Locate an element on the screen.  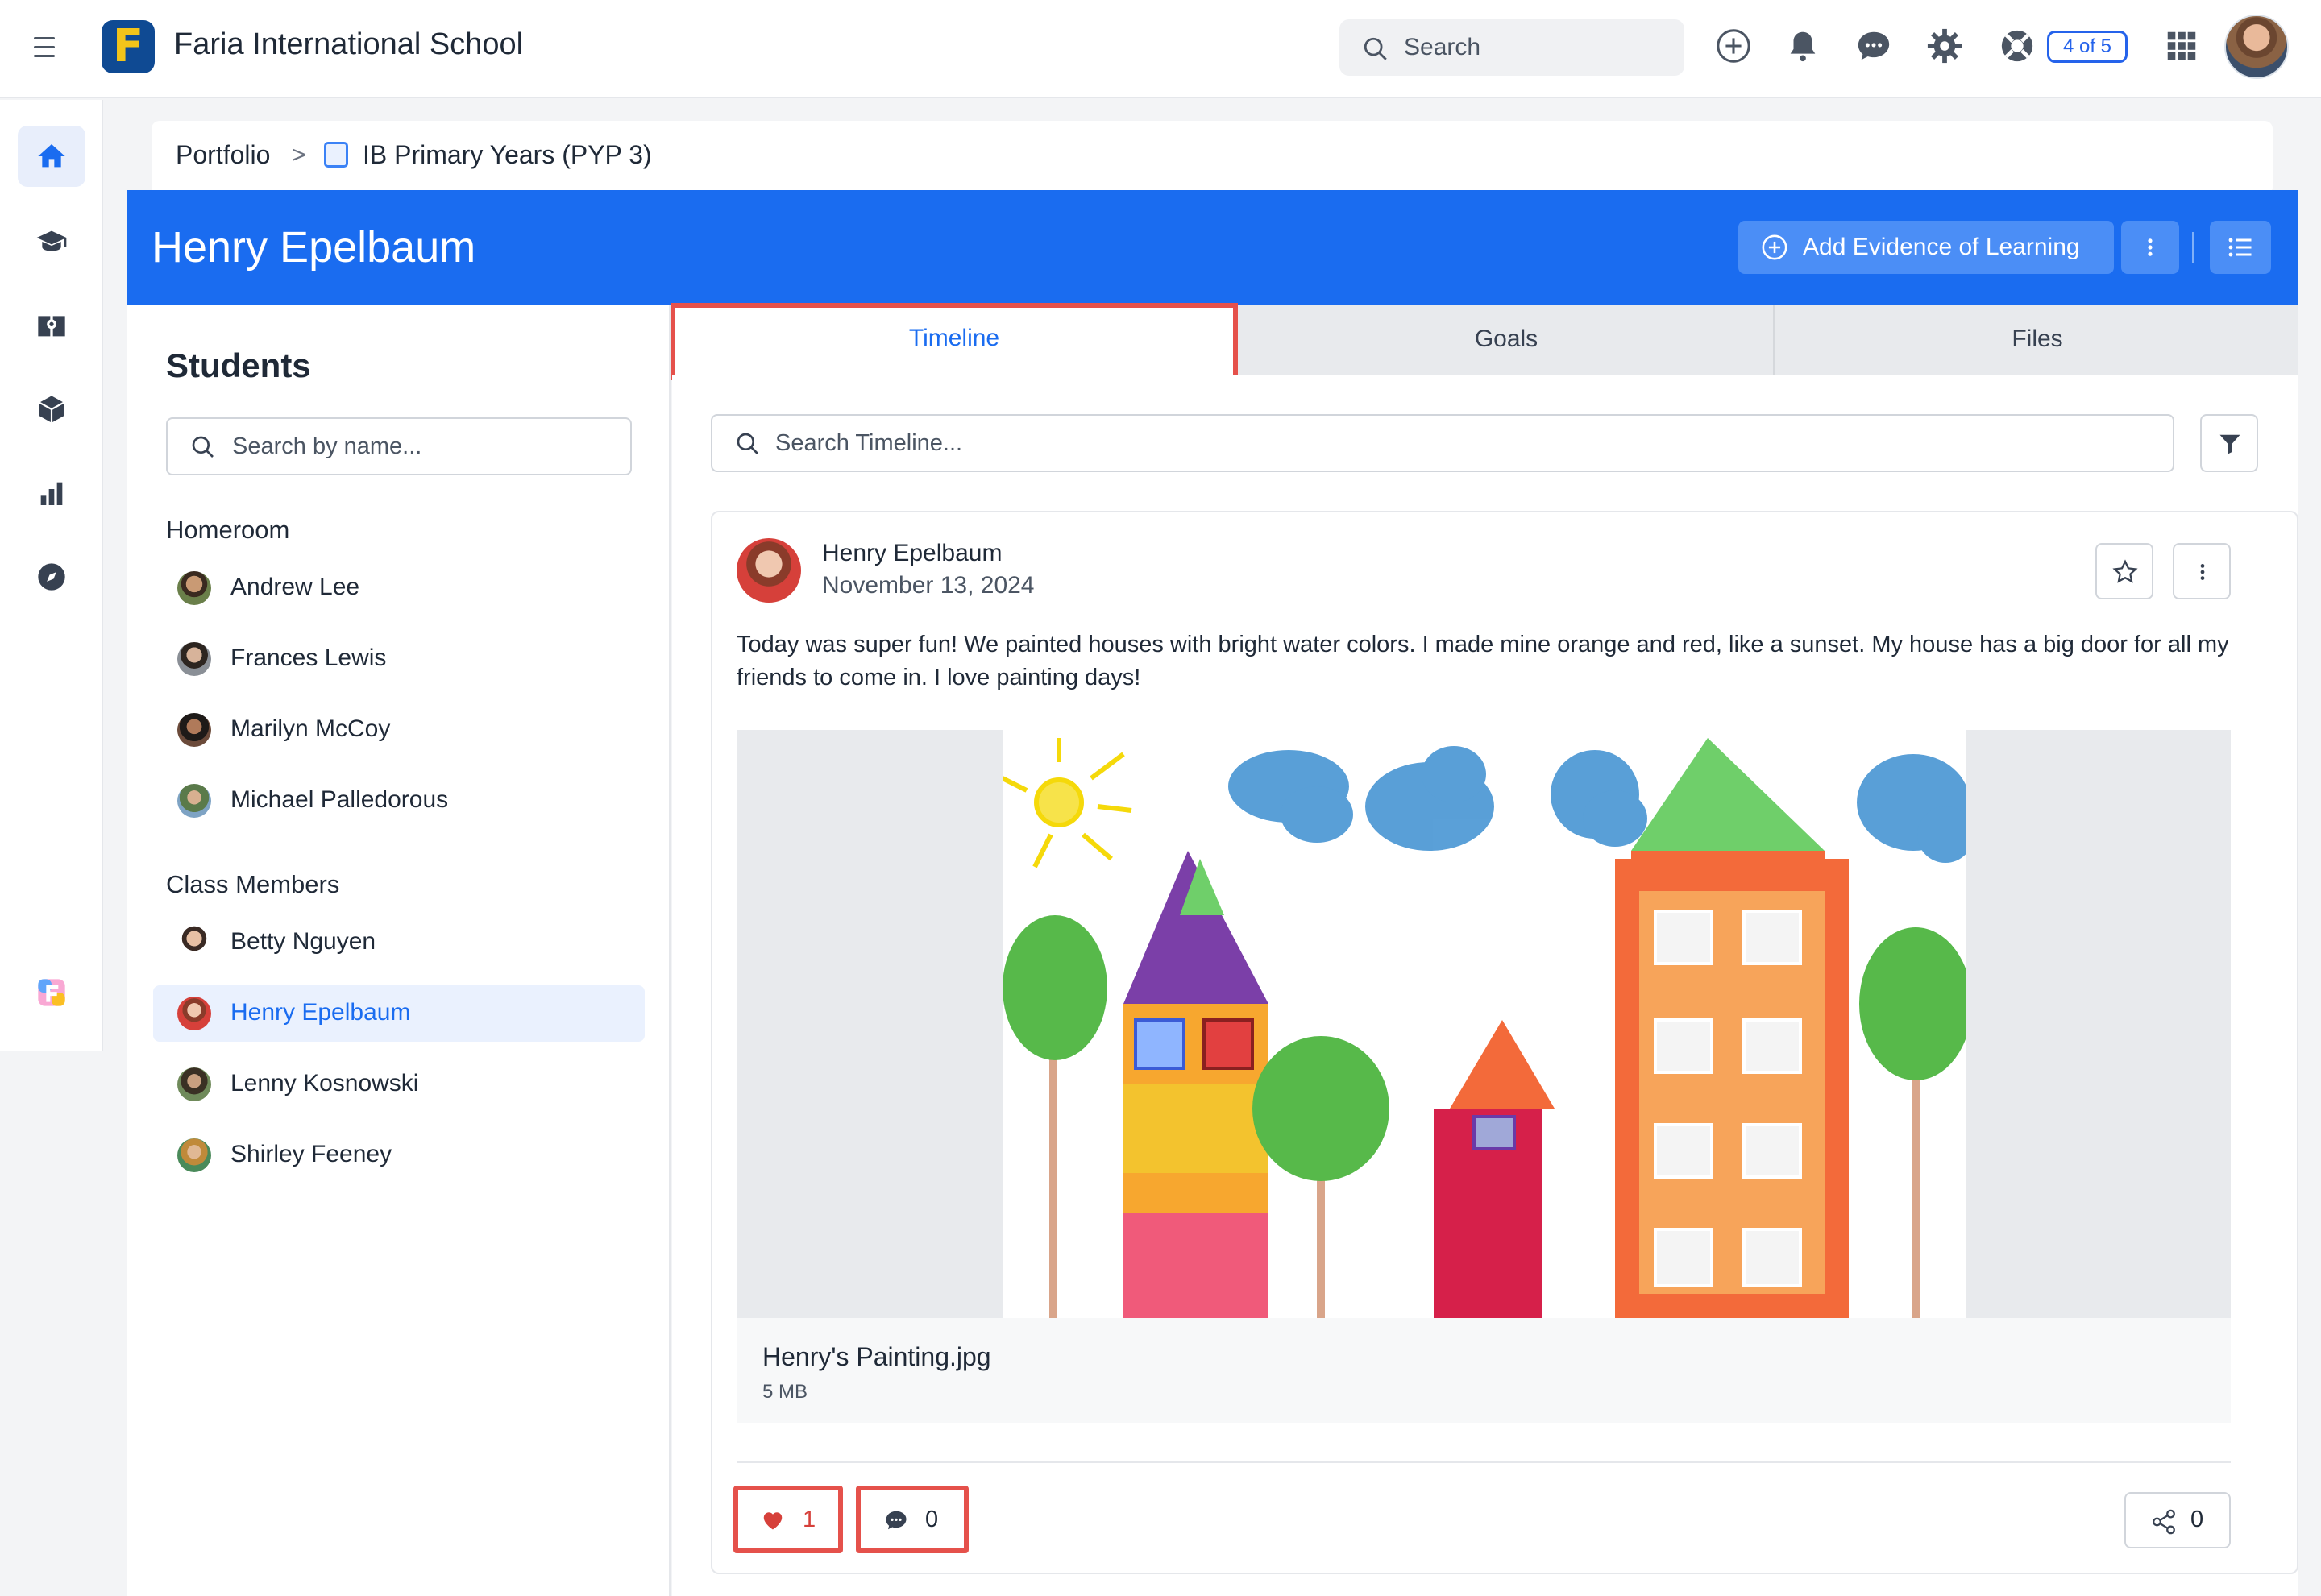
student-row: Lenny Kosnowski is located at coordinates (399, 1084).